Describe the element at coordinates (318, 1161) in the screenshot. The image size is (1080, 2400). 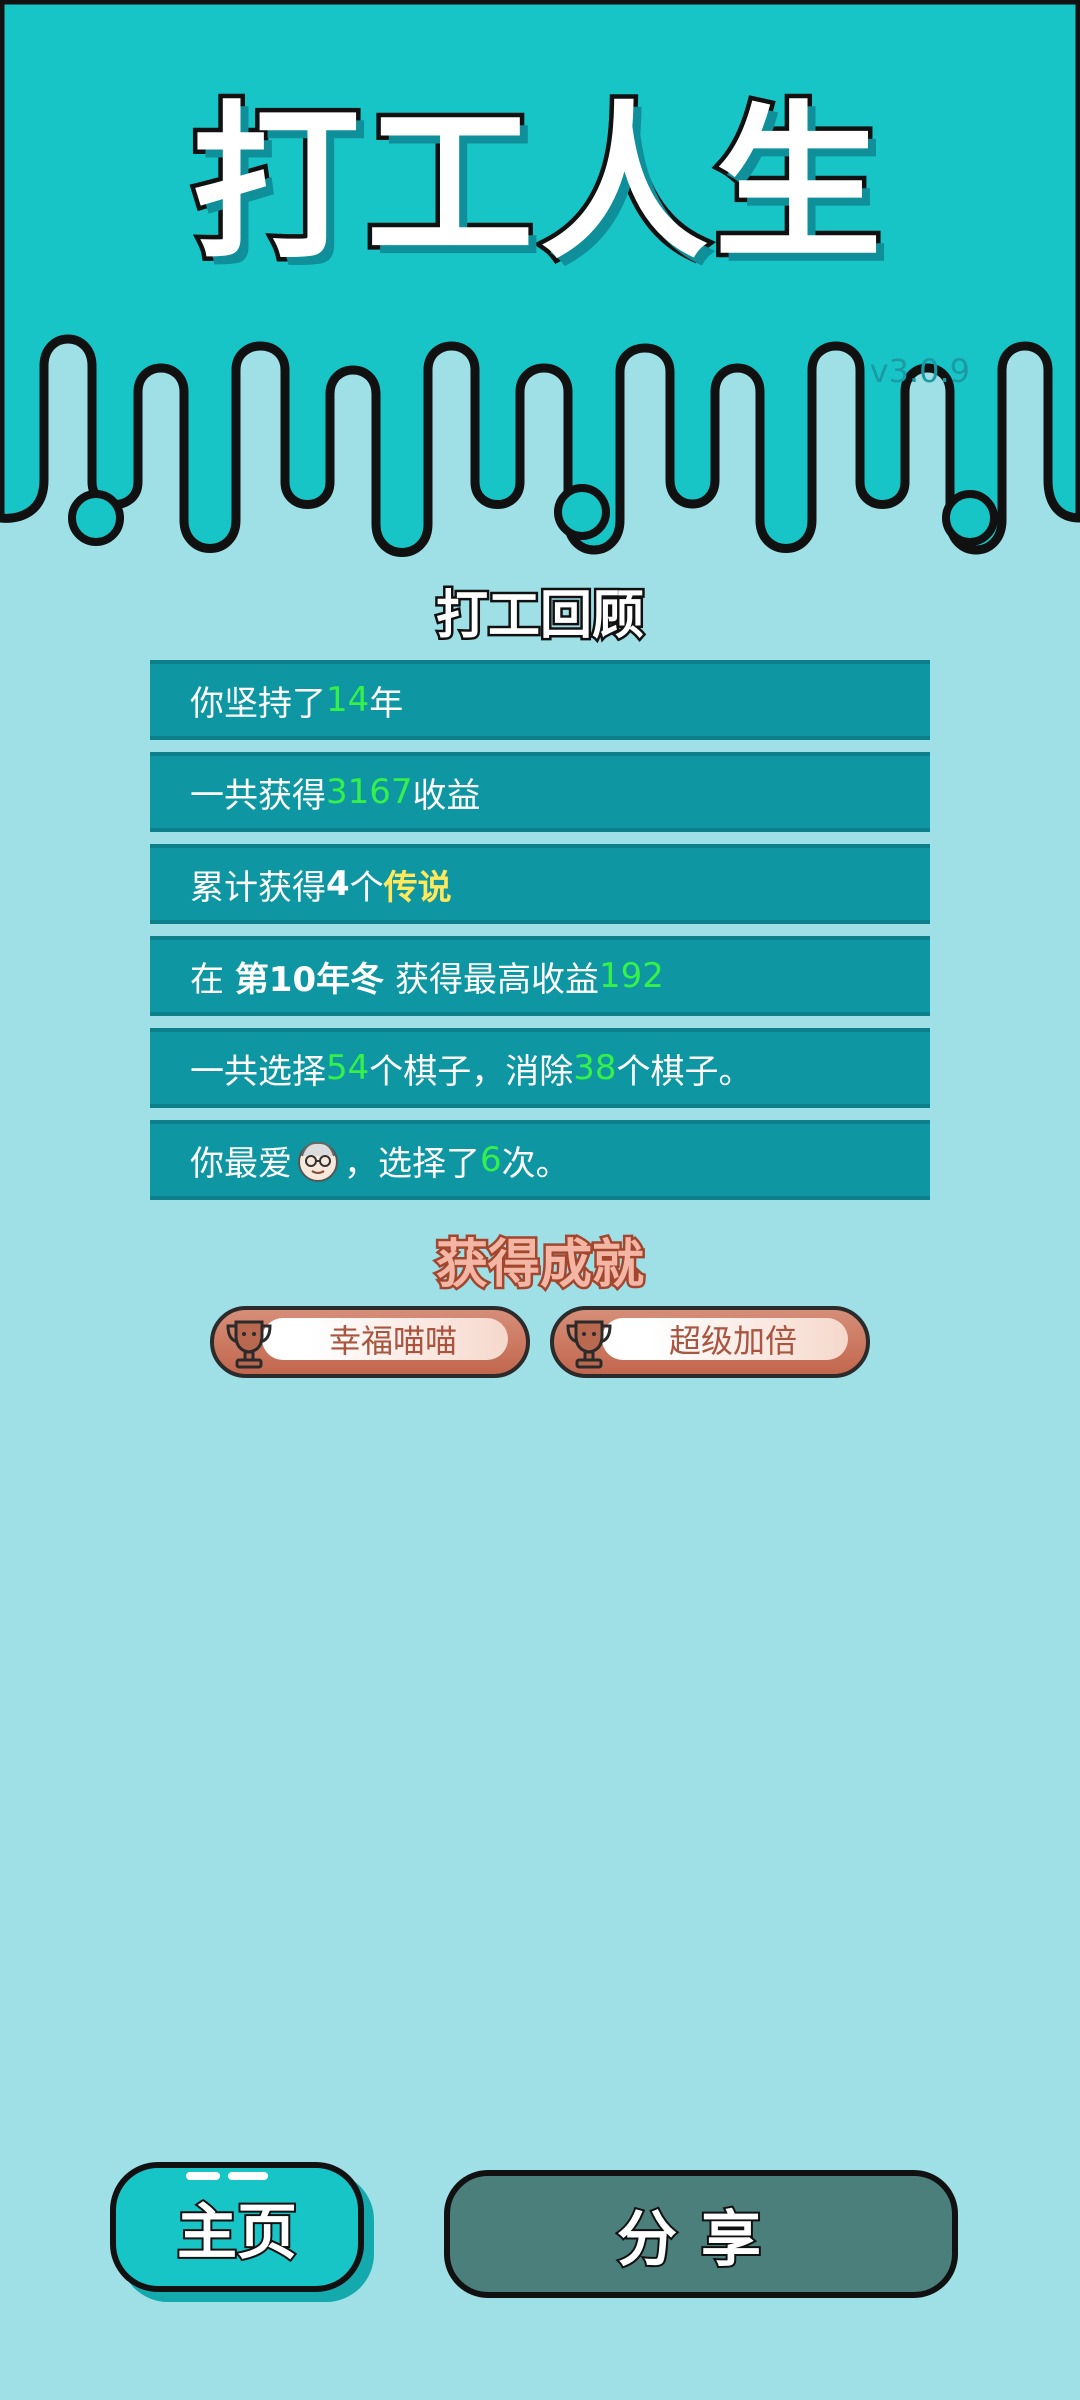
I see `old-man-face-icon` at that location.